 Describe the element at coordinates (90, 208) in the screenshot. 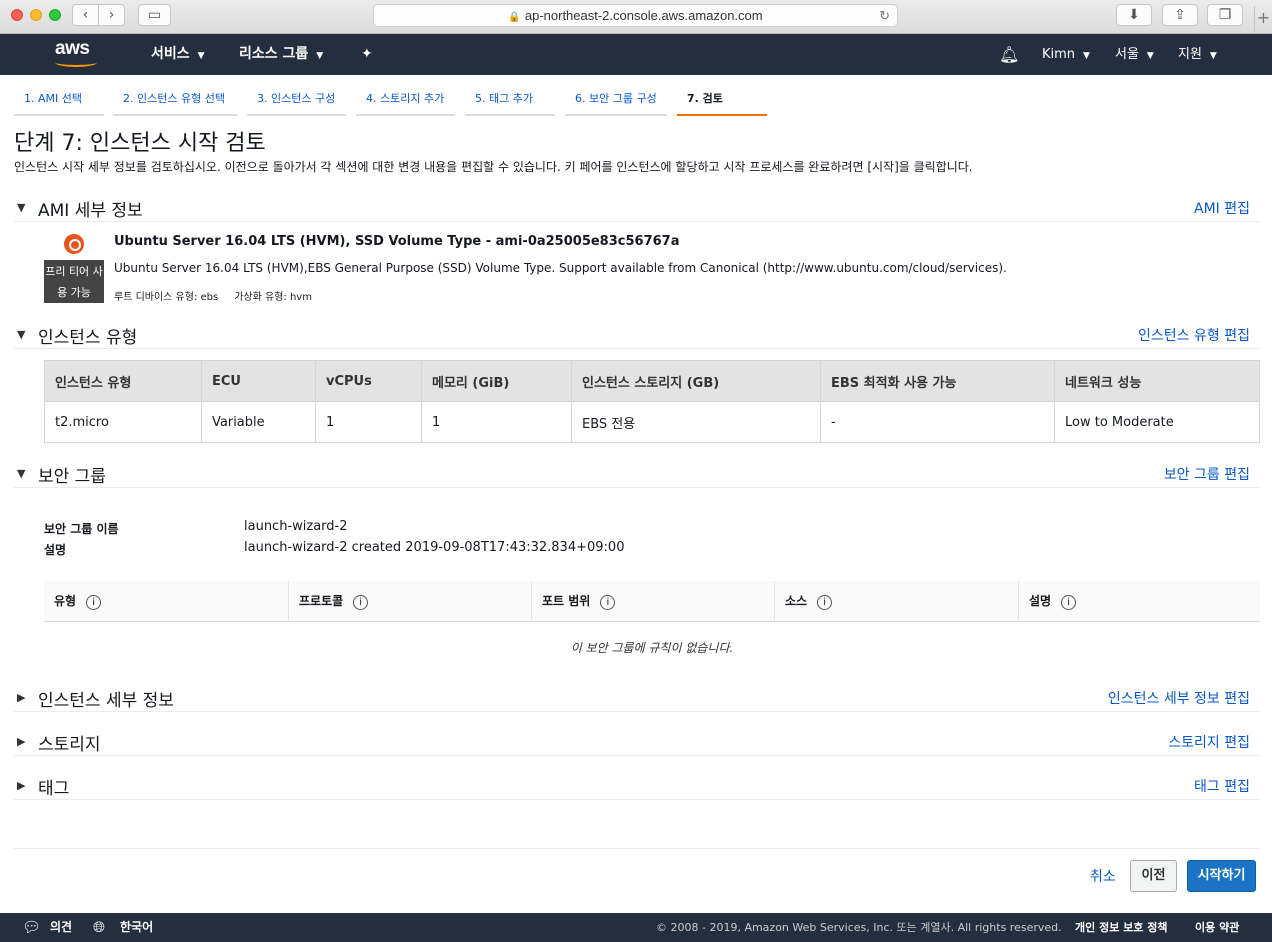

I see `section-title: AMI 세부 정보` at that location.